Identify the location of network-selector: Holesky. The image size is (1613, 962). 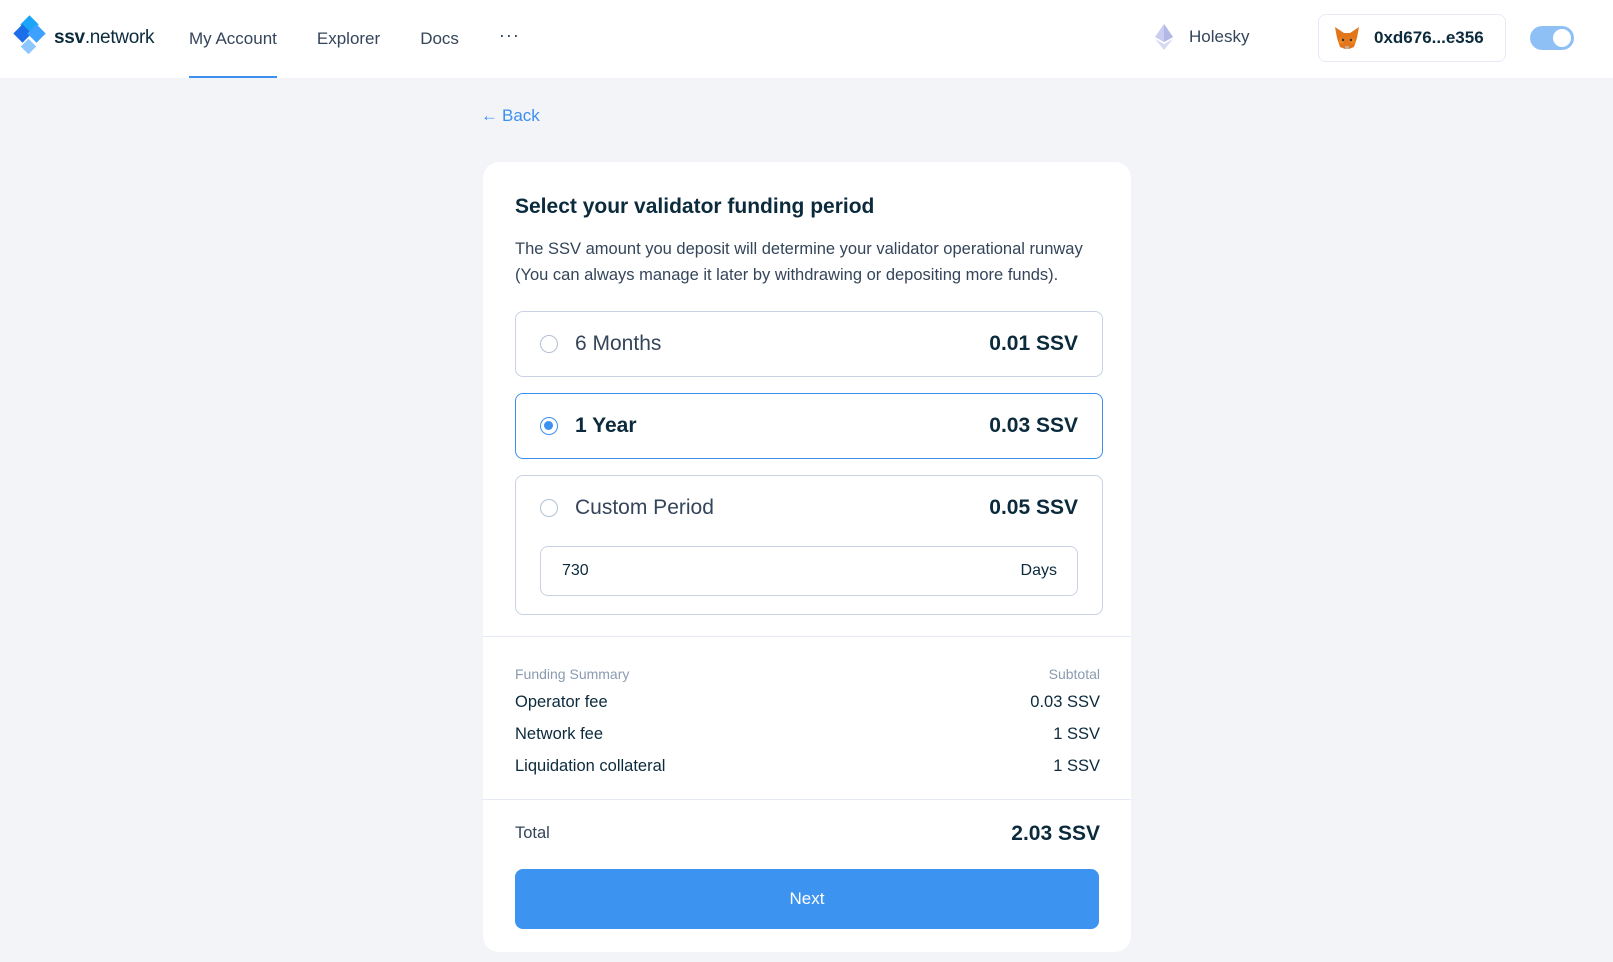
(1202, 37).